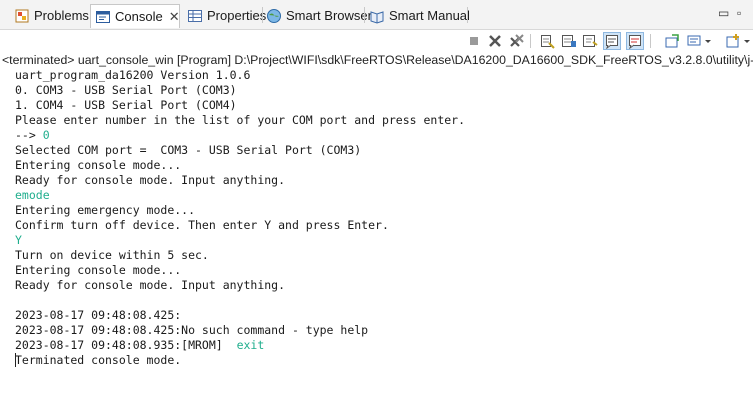 The height and width of the screenshot is (403, 753). I want to click on console-line: uart_program_da16200 Version 1.0.6, so click(133, 75).